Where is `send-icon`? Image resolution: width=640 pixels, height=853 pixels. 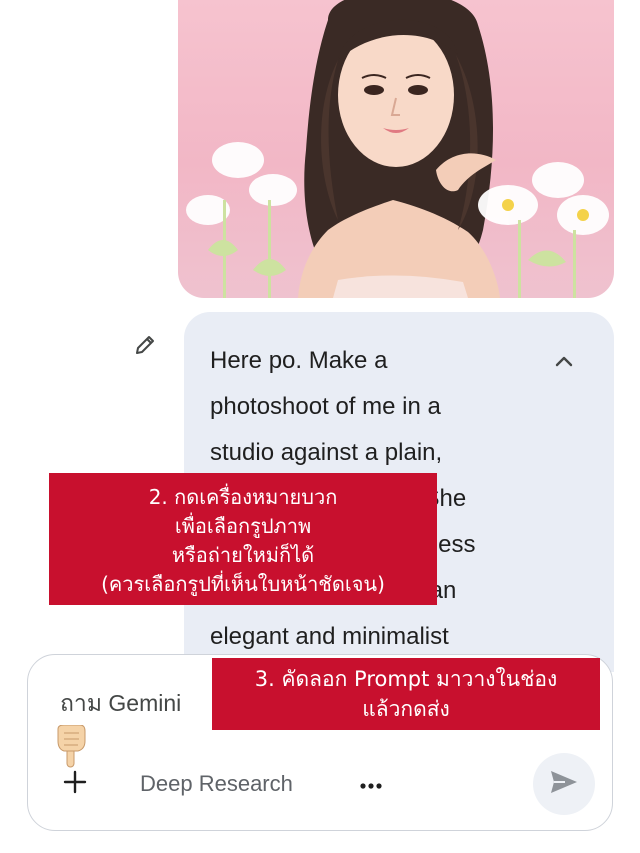 send-icon is located at coordinates (564, 784).